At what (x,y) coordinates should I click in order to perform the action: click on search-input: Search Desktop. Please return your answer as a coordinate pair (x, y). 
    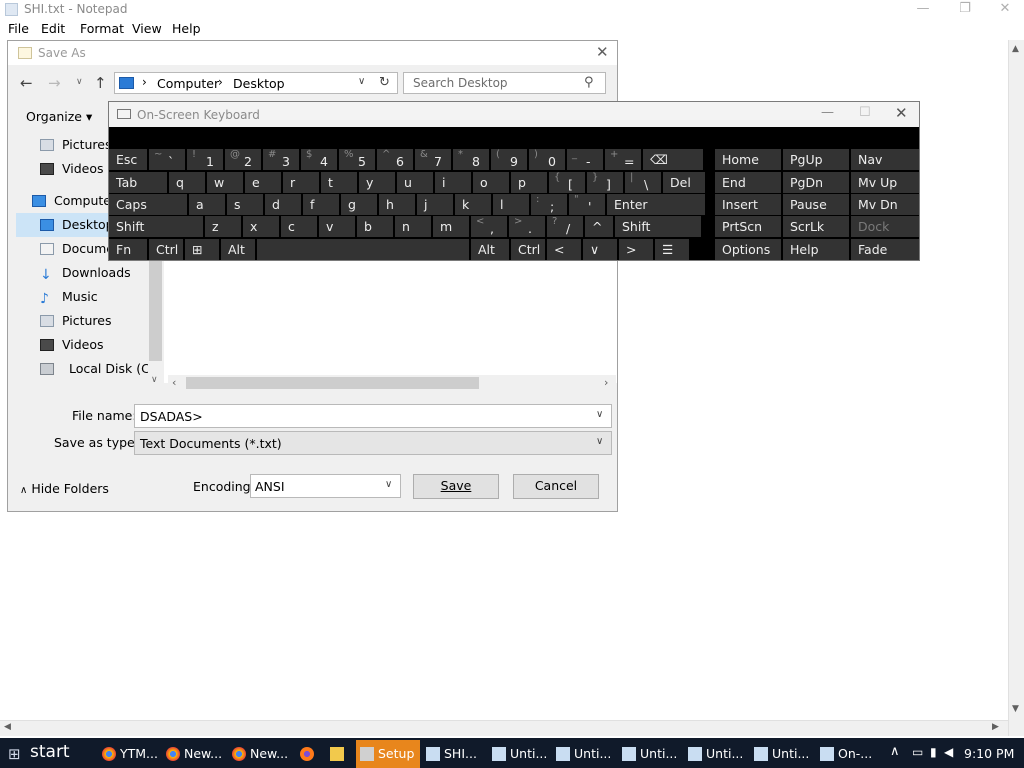
    Looking at the image, I should click on (460, 83).